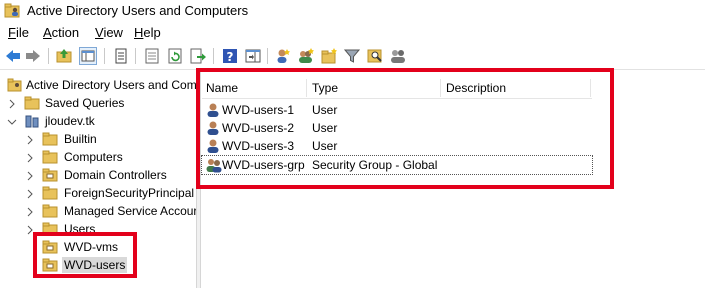 The width and height of the screenshot is (705, 288). What do you see at coordinates (352, 11) in the screenshot?
I see `title-bar: Active Directory Users and Computers` at bounding box center [352, 11].